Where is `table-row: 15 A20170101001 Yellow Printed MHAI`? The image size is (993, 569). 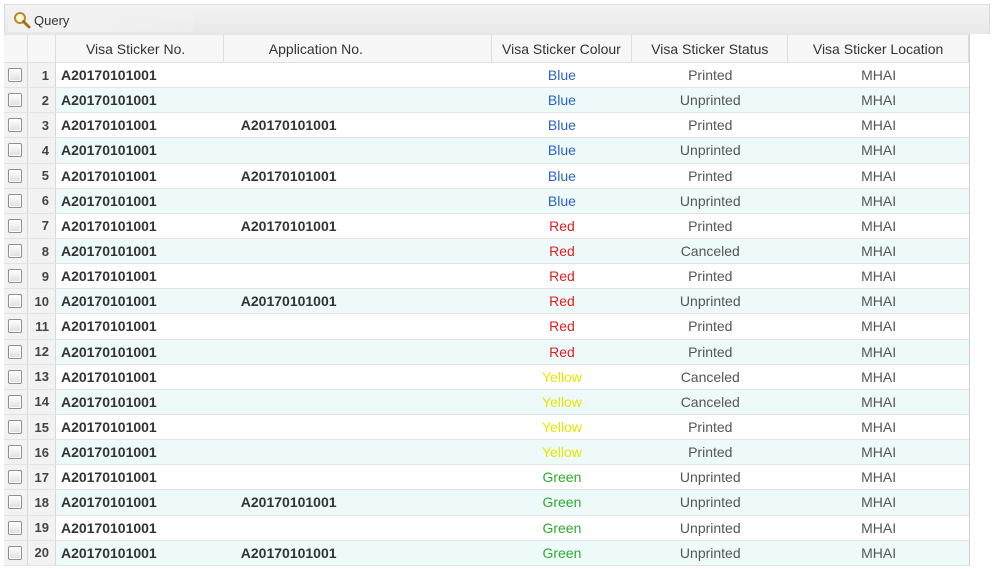
table-row: 15 A20170101001 Yellow Printed MHAI is located at coordinates (486, 427).